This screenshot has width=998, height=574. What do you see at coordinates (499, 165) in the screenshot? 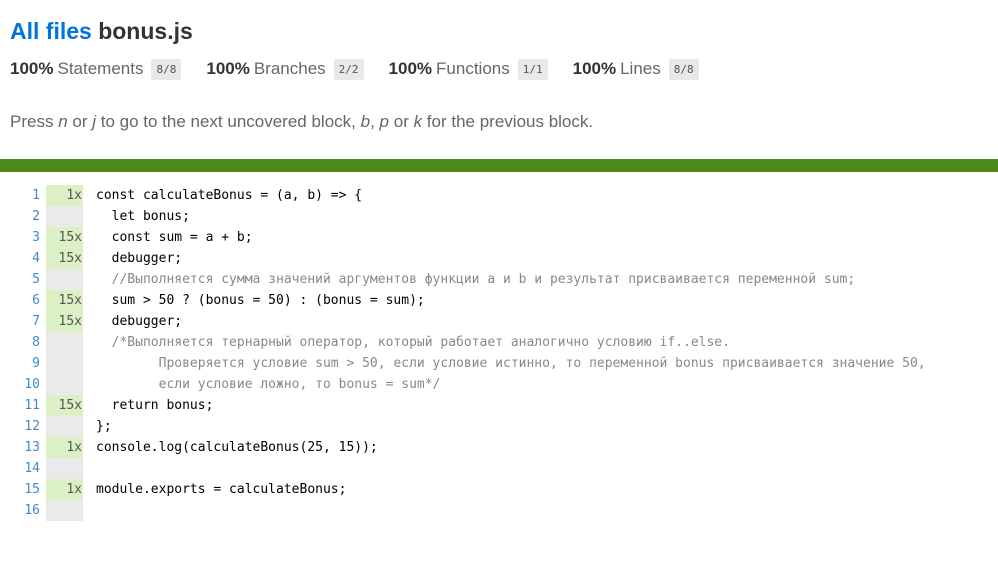
I see `coverage-status-bar` at bounding box center [499, 165].